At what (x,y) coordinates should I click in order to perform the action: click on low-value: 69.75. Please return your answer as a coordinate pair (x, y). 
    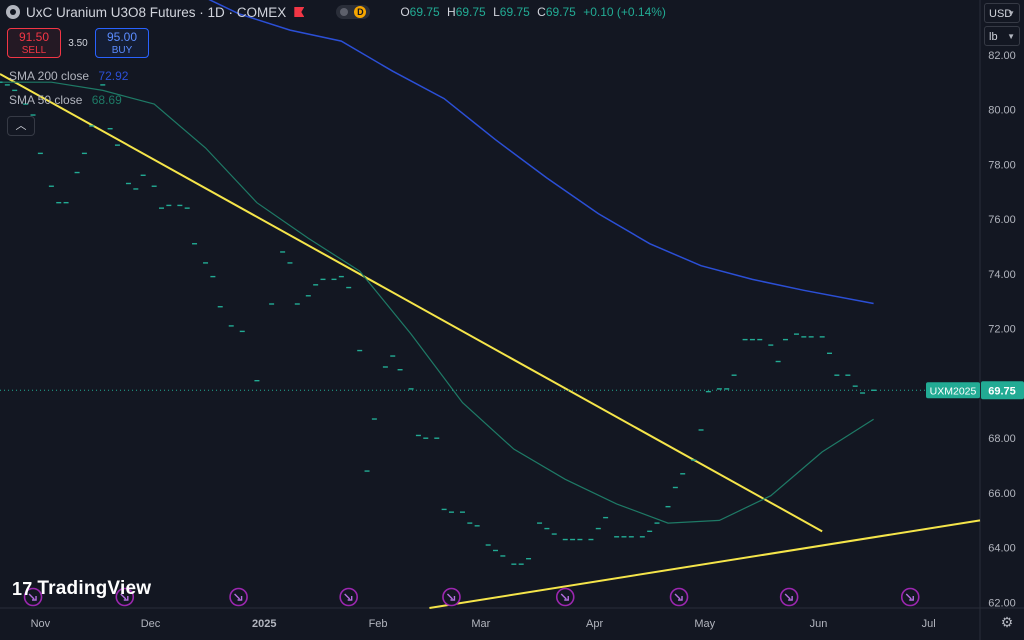
    Looking at the image, I should click on (514, 12).